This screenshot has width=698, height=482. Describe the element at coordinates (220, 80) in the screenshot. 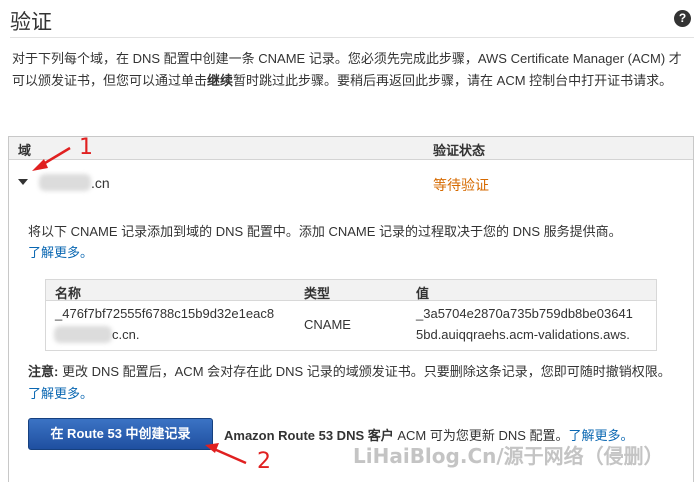

I see `intro-continue-bold: 继续` at that location.